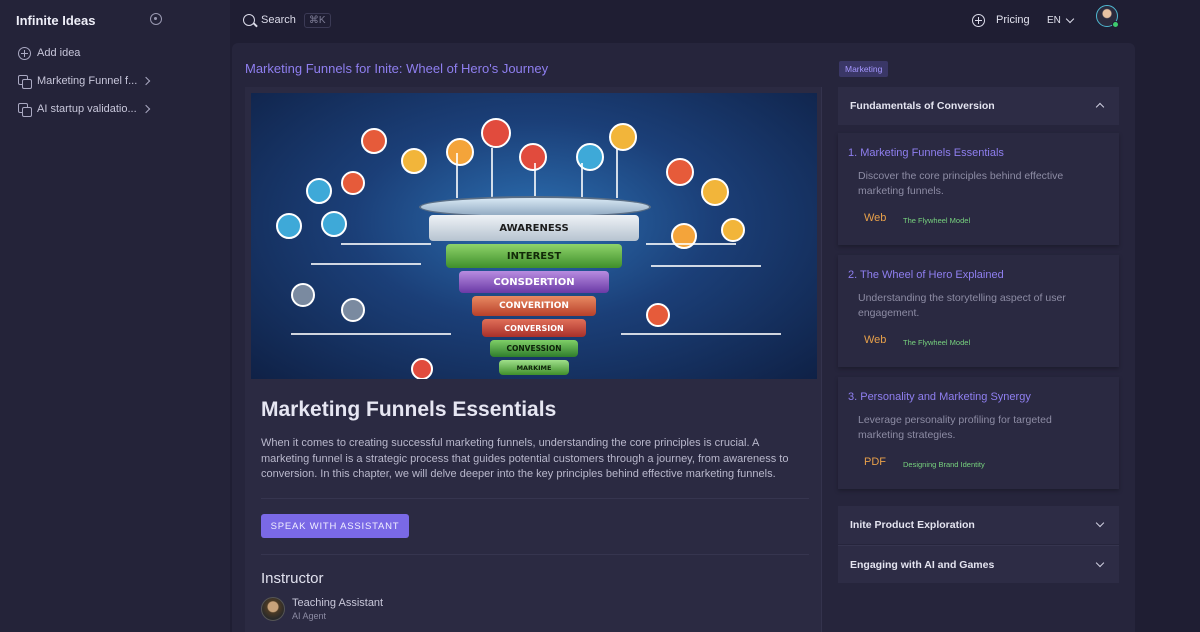 The height and width of the screenshot is (632, 1200). Describe the element at coordinates (875, 462) in the screenshot. I see `lesson-type-badge: PDF` at that location.